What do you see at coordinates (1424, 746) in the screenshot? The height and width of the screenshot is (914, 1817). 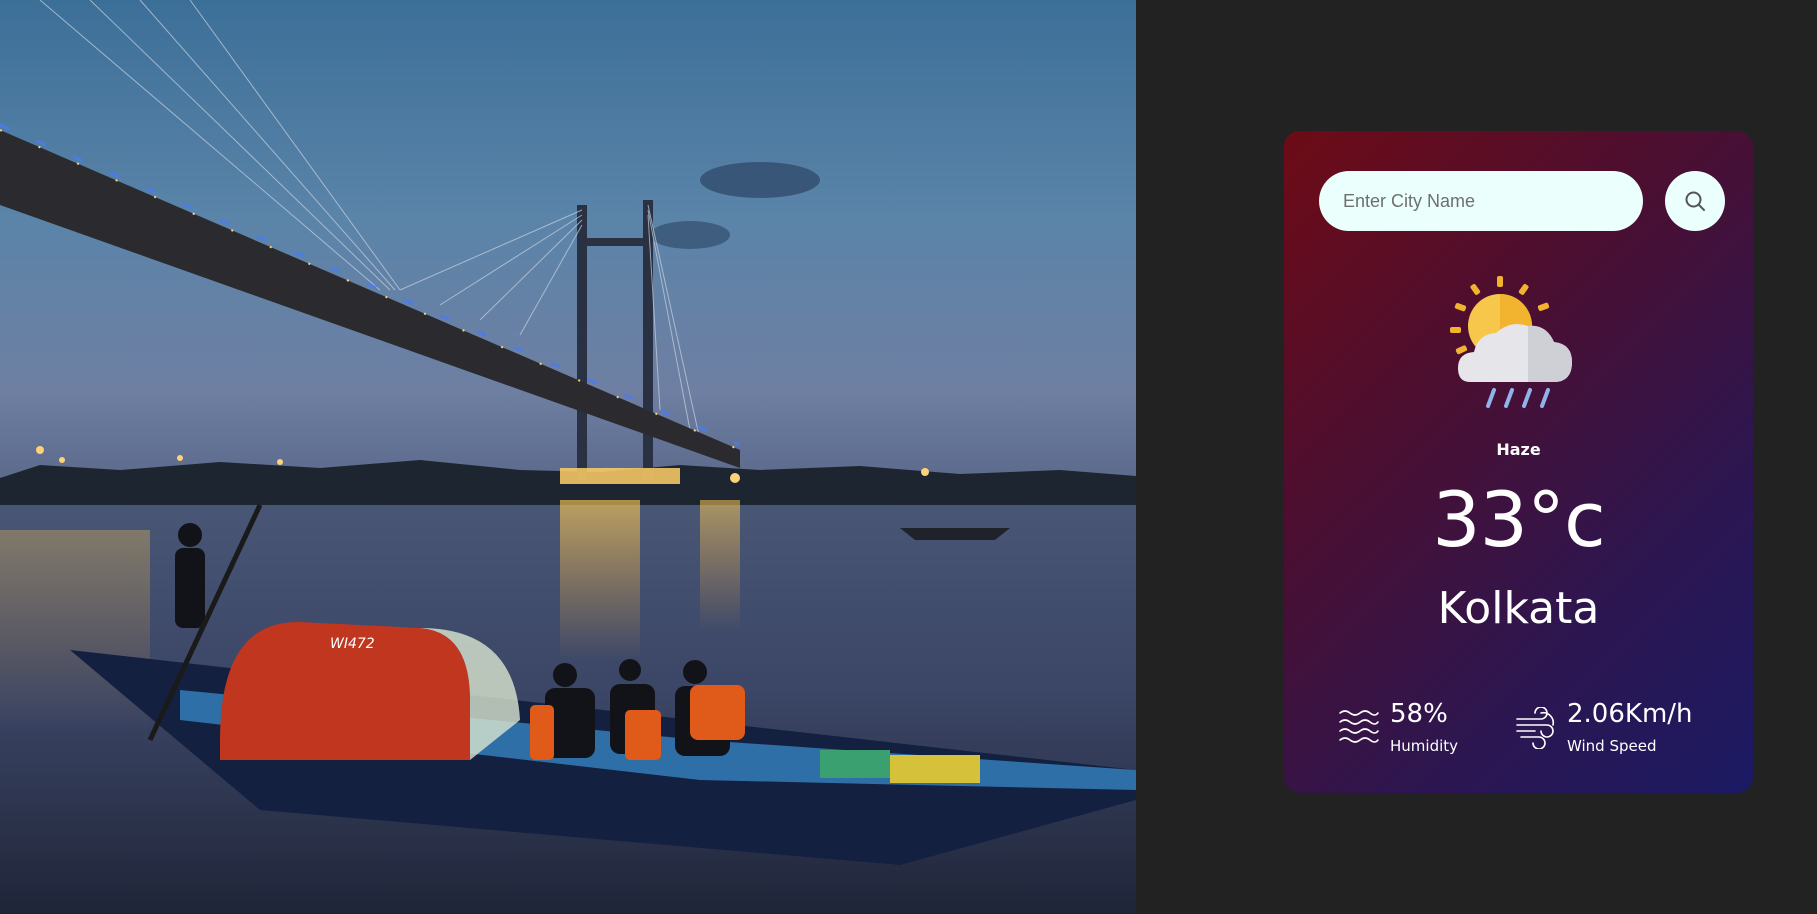 I see `humidity-label: Humidity` at bounding box center [1424, 746].